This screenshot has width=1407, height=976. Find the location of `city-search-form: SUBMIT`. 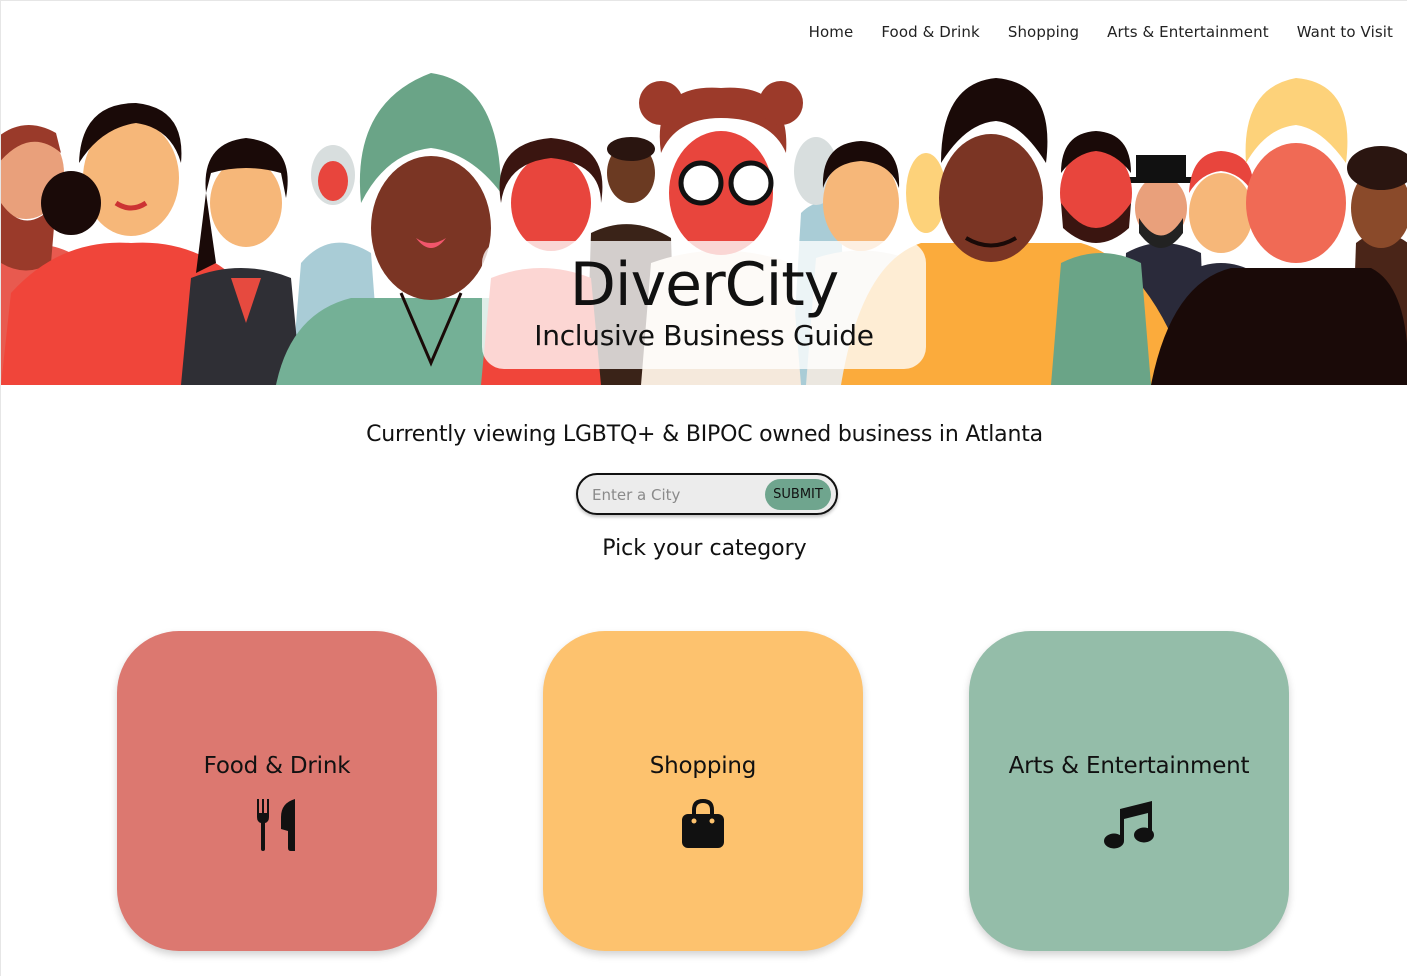

city-search-form: SUBMIT is located at coordinates (707, 494).